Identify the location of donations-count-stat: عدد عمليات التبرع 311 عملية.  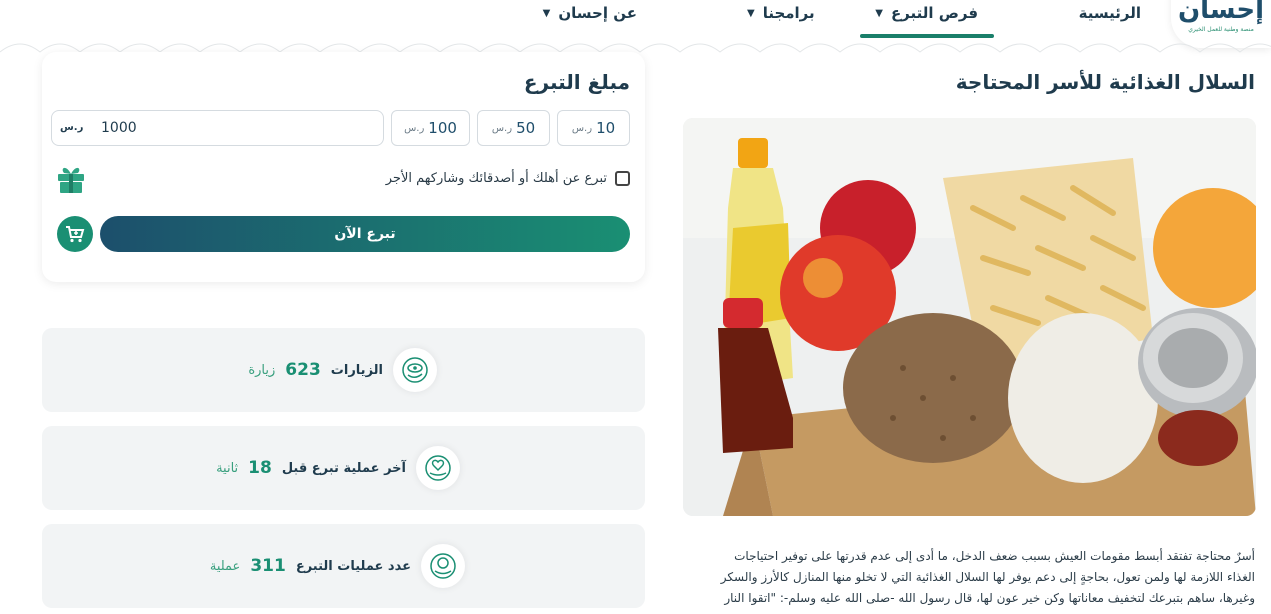
(343, 566).